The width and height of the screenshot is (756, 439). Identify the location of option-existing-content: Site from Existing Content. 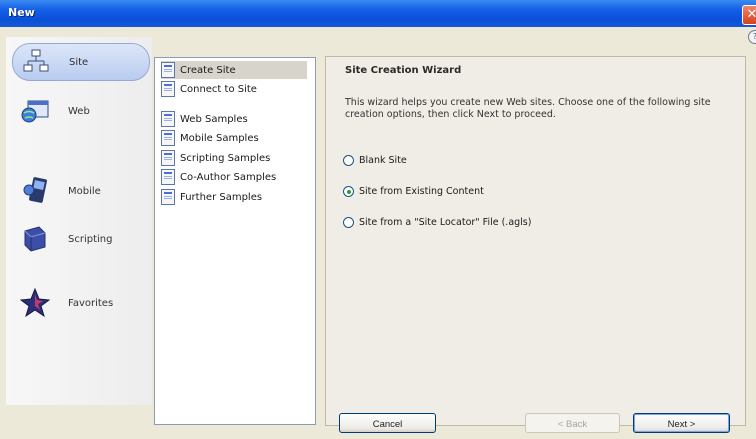
(413, 191).